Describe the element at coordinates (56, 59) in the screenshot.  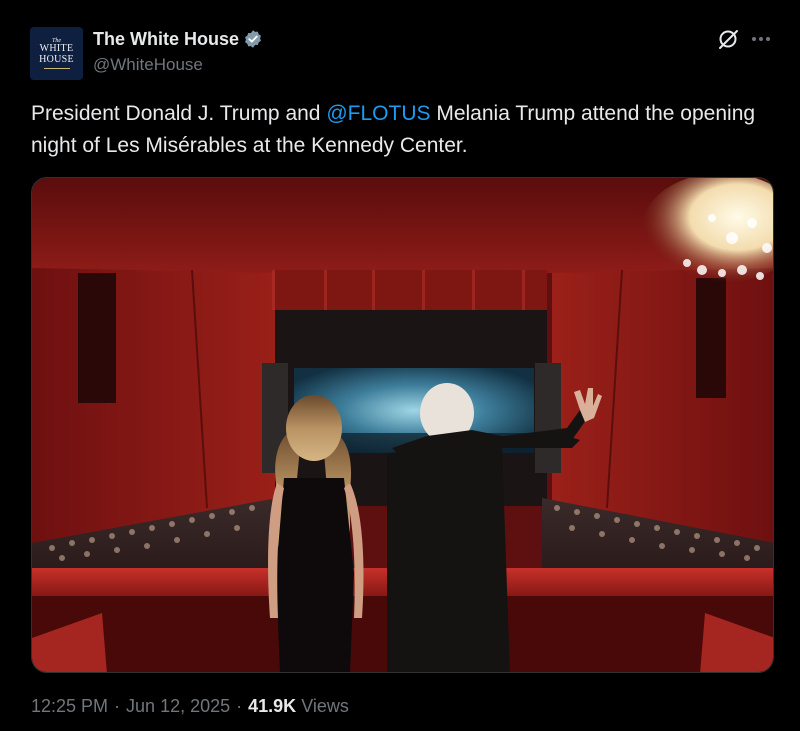
I see `avatar-logo-text: HOUSE` at that location.